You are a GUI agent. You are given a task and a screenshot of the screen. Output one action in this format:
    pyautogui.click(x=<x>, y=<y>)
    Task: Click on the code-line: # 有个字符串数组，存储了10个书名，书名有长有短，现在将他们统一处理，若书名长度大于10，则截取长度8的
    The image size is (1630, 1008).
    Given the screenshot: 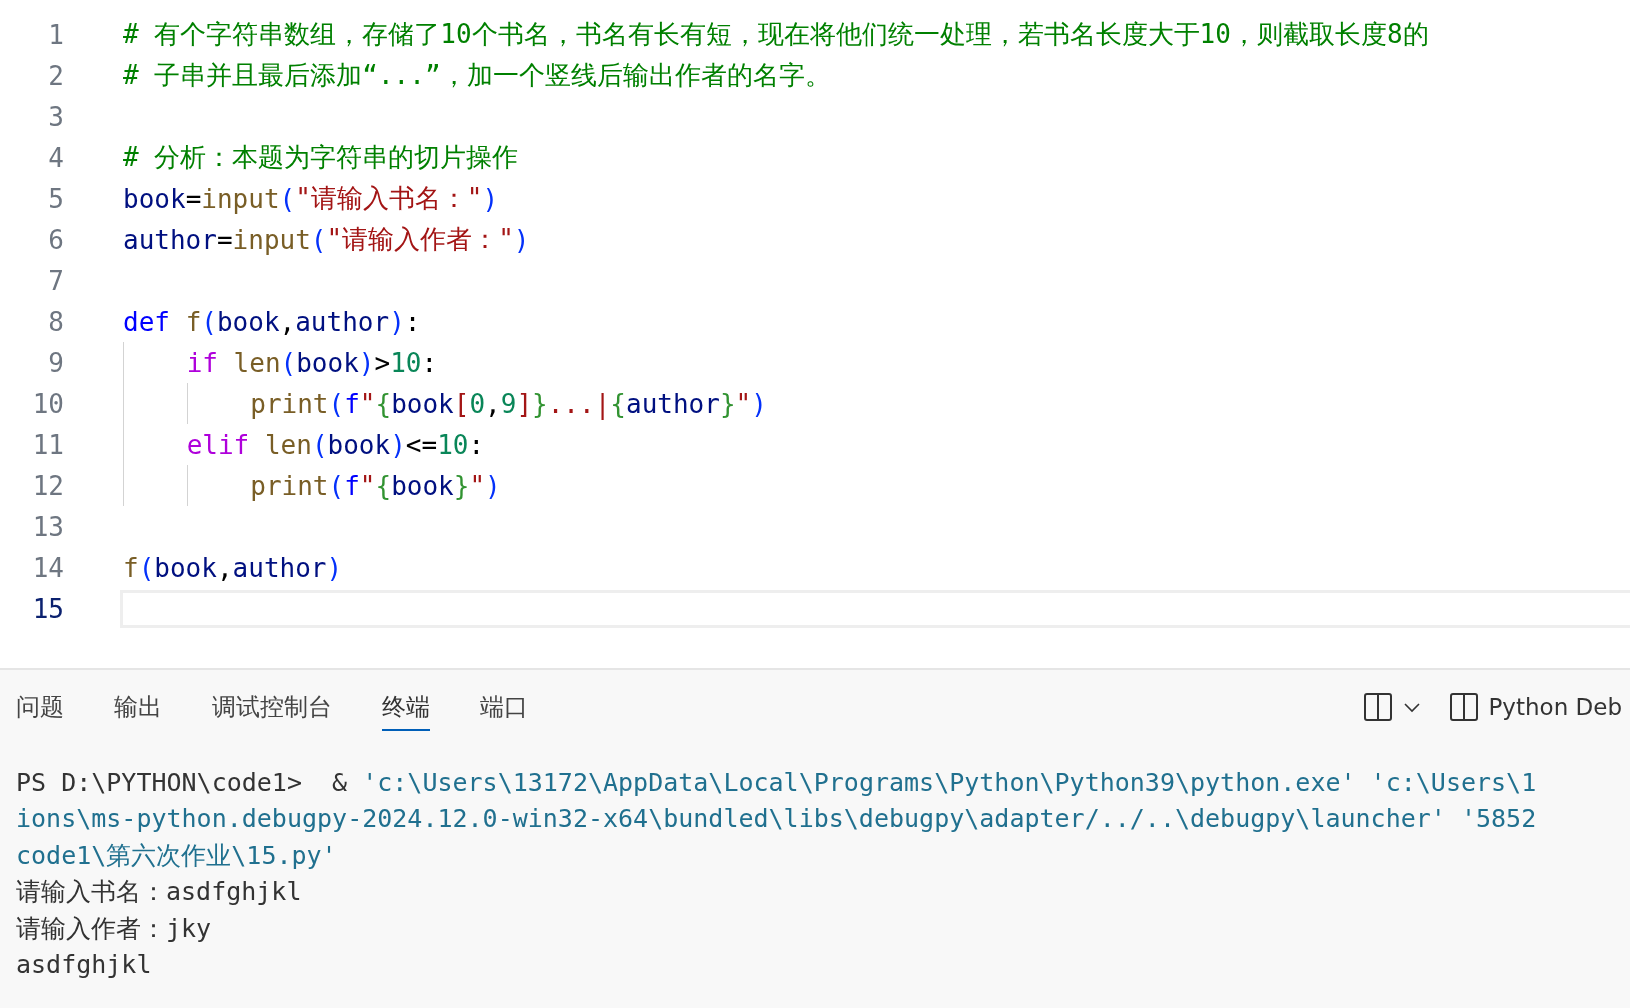 What is the action you would take?
    pyautogui.click(x=776, y=34)
    